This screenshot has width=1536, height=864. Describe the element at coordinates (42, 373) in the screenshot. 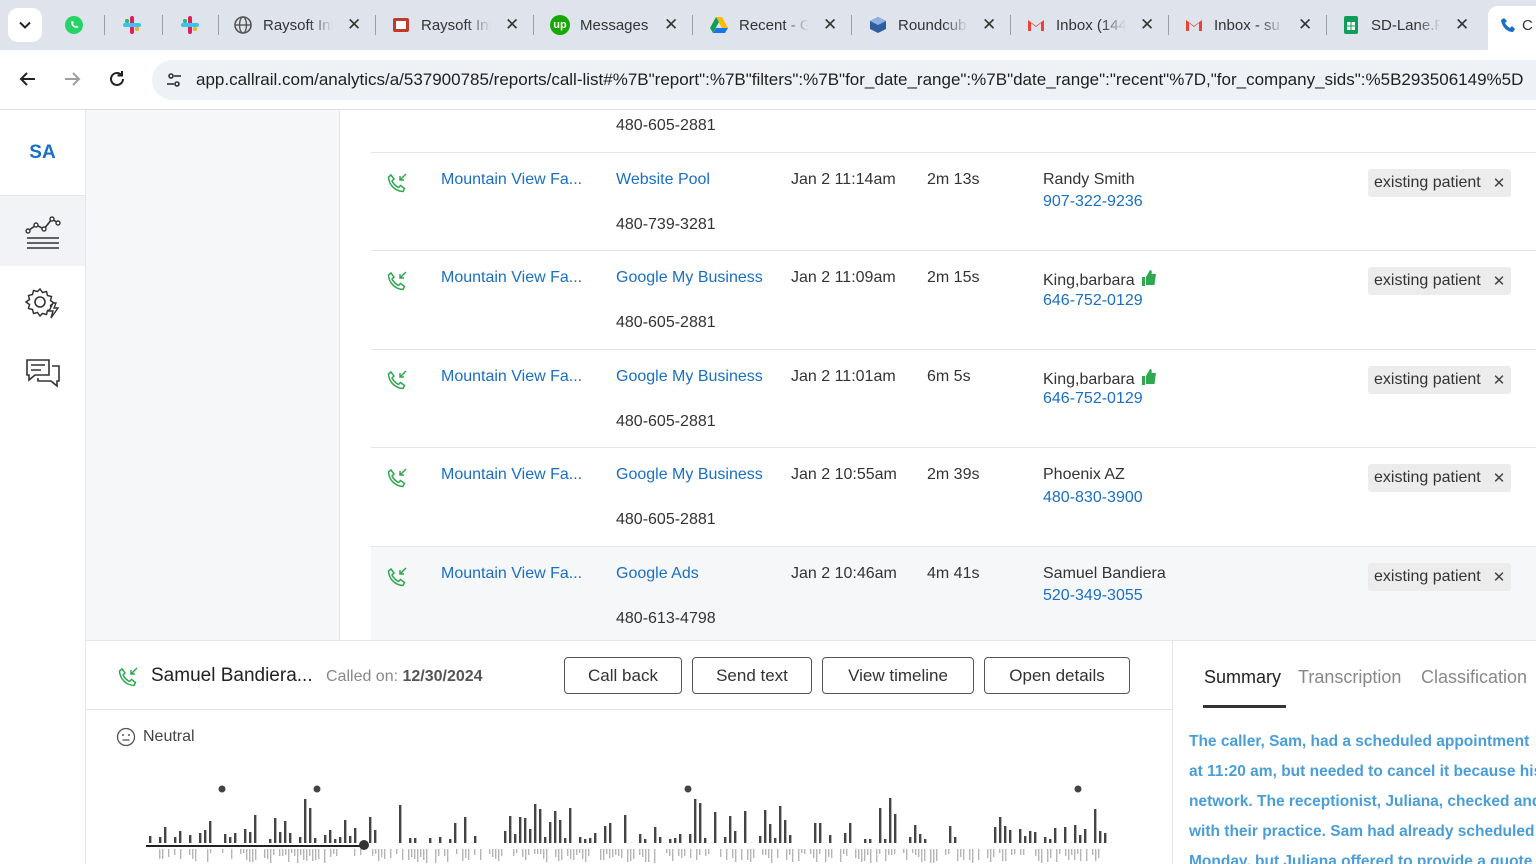

I see `sidebar-item-conversations` at that location.